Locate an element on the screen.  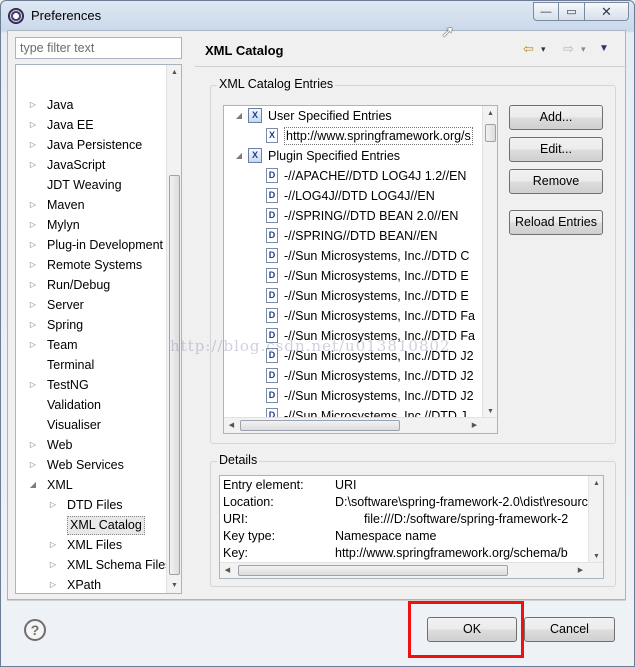
tree-item-label: TestNG is located at coordinates (68, 385).